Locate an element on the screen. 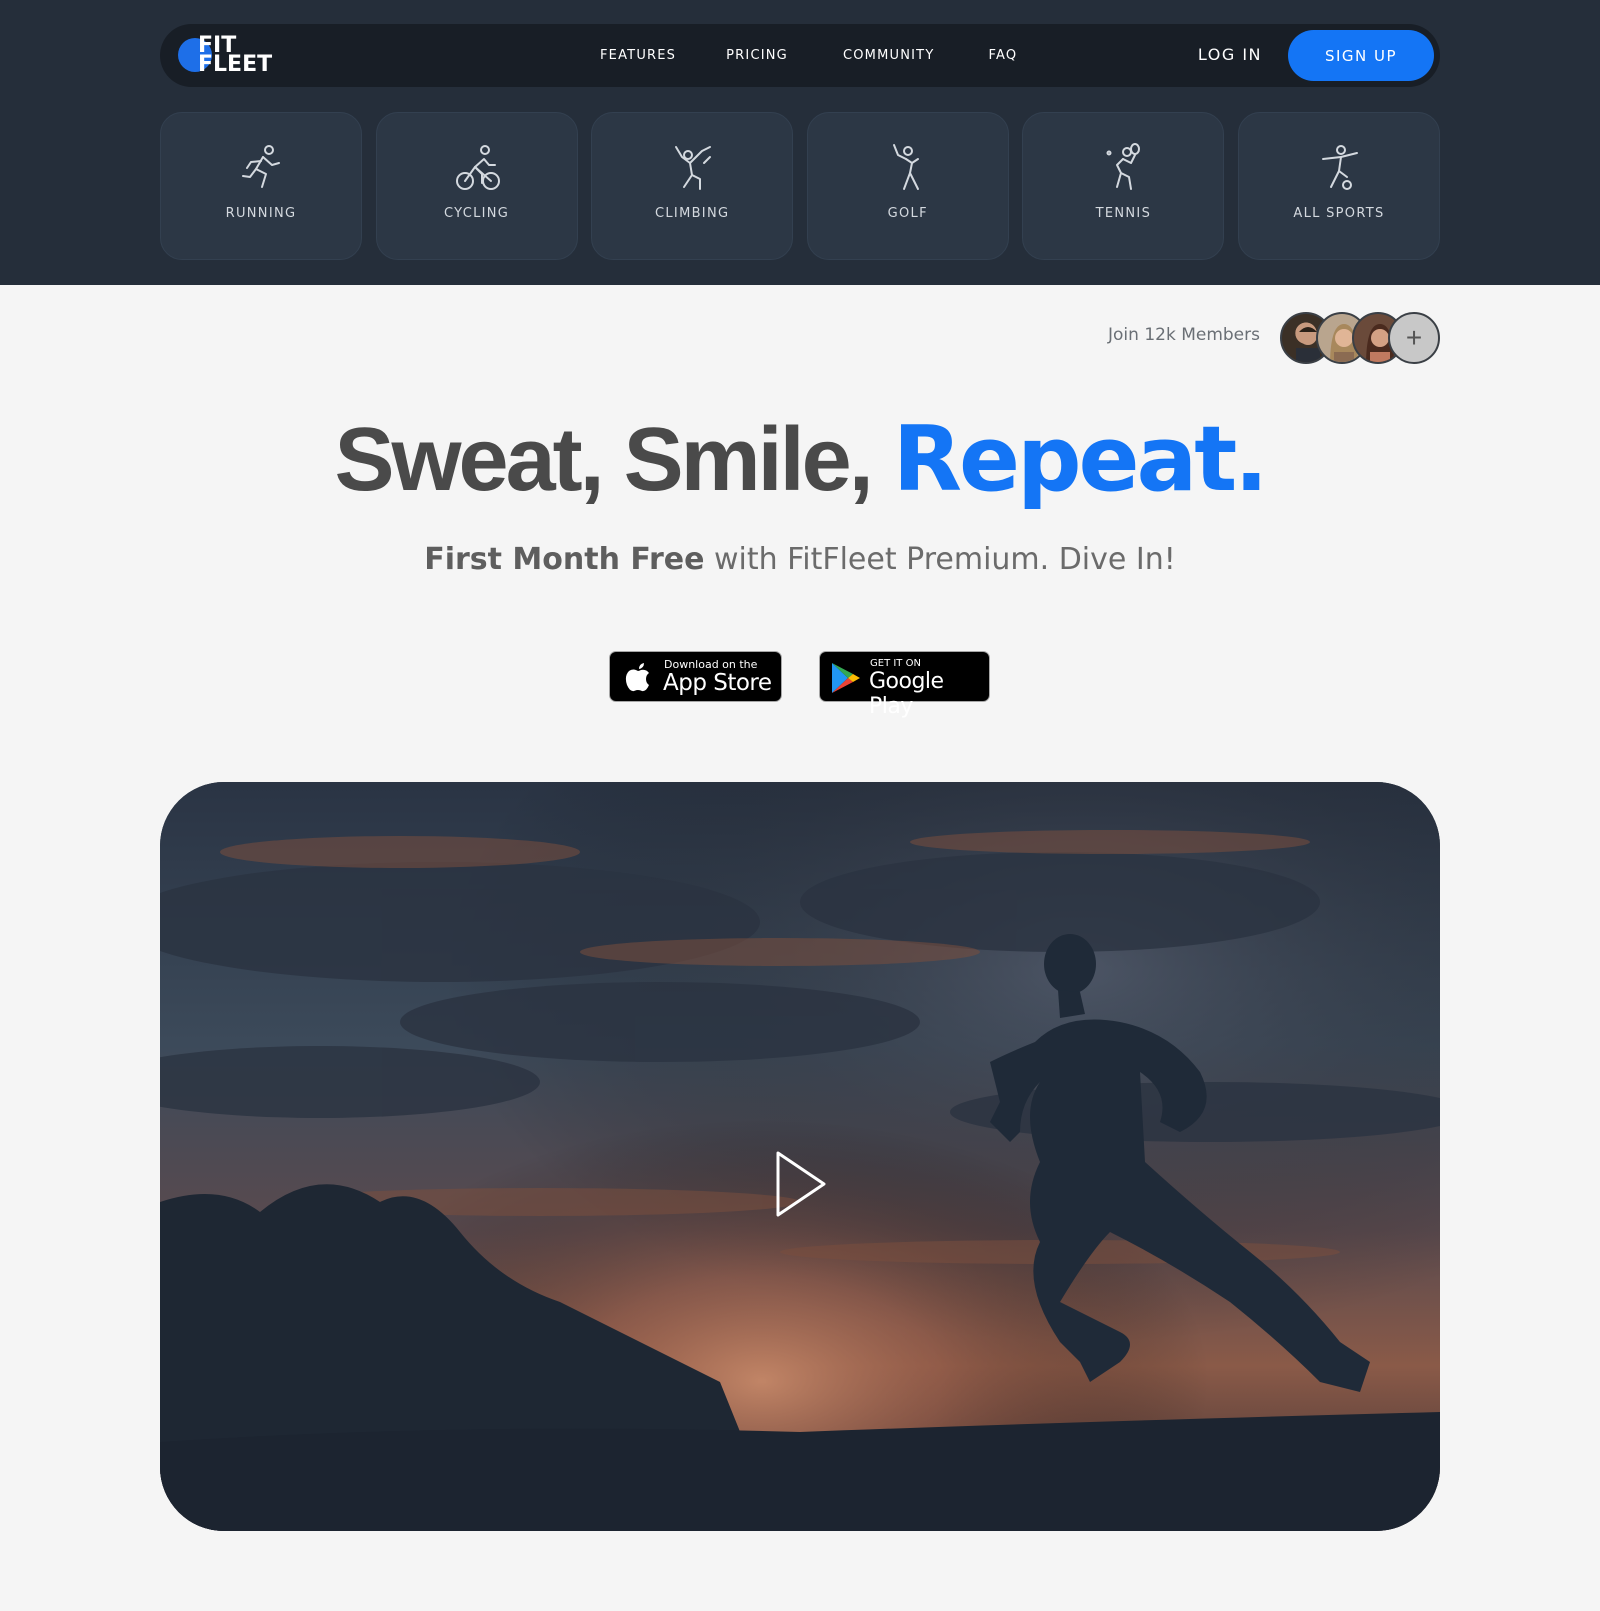 The image size is (1600, 1611). members-text: Join 12k Members is located at coordinates (1184, 335).